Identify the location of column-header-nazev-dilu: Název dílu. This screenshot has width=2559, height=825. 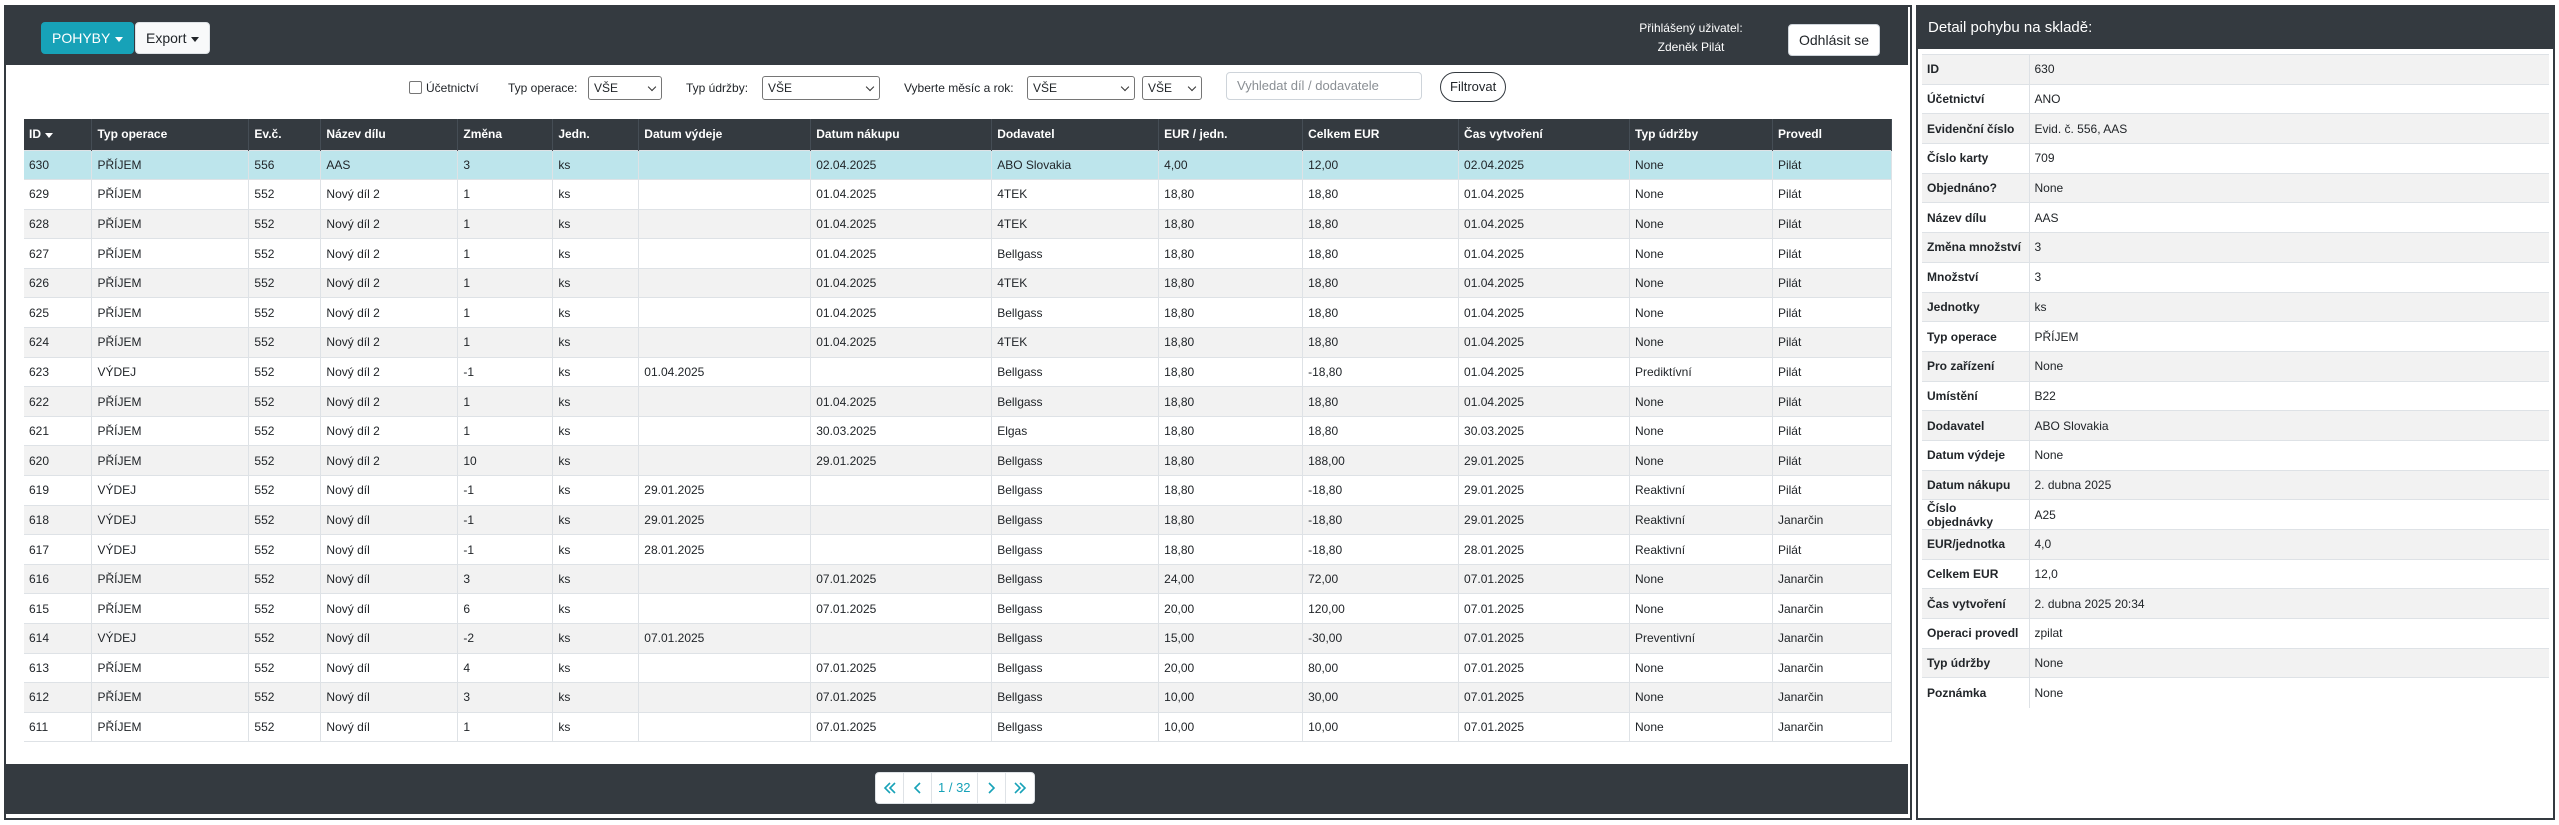
(389, 134).